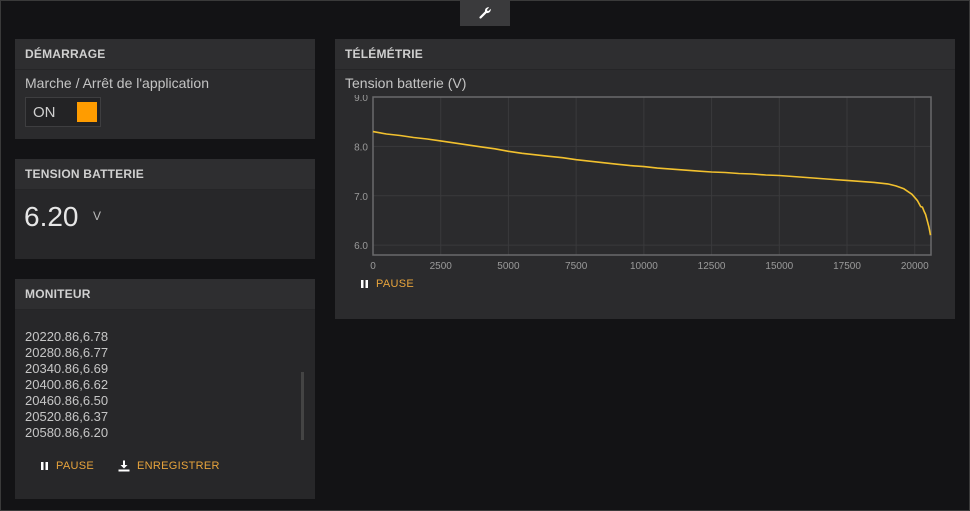  I want to click on download-icon, so click(124, 466).